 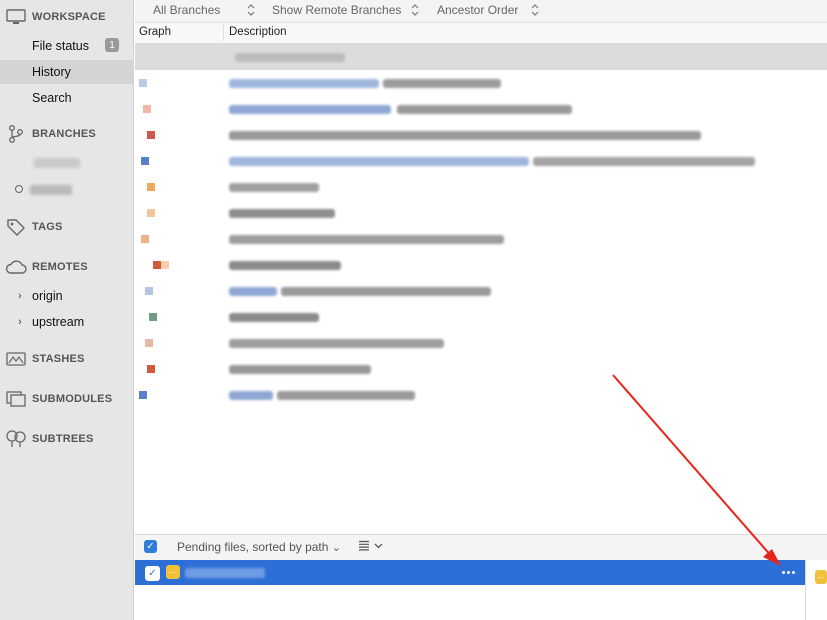 What do you see at coordinates (67, 296) in the screenshot?
I see `sidebar-item-remote-origin: › origin` at bounding box center [67, 296].